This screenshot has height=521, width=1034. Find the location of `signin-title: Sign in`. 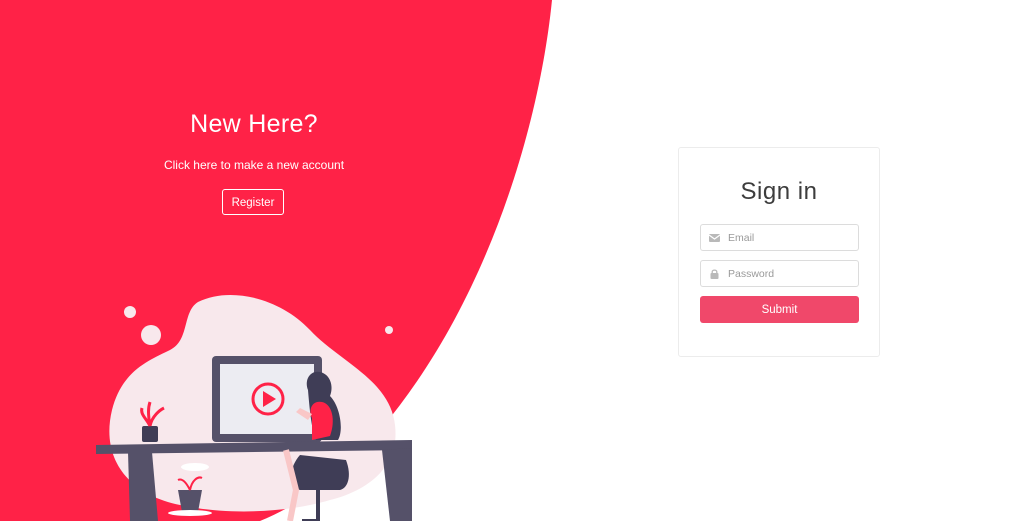

signin-title: Sign in is located at coordinates (779, 191).